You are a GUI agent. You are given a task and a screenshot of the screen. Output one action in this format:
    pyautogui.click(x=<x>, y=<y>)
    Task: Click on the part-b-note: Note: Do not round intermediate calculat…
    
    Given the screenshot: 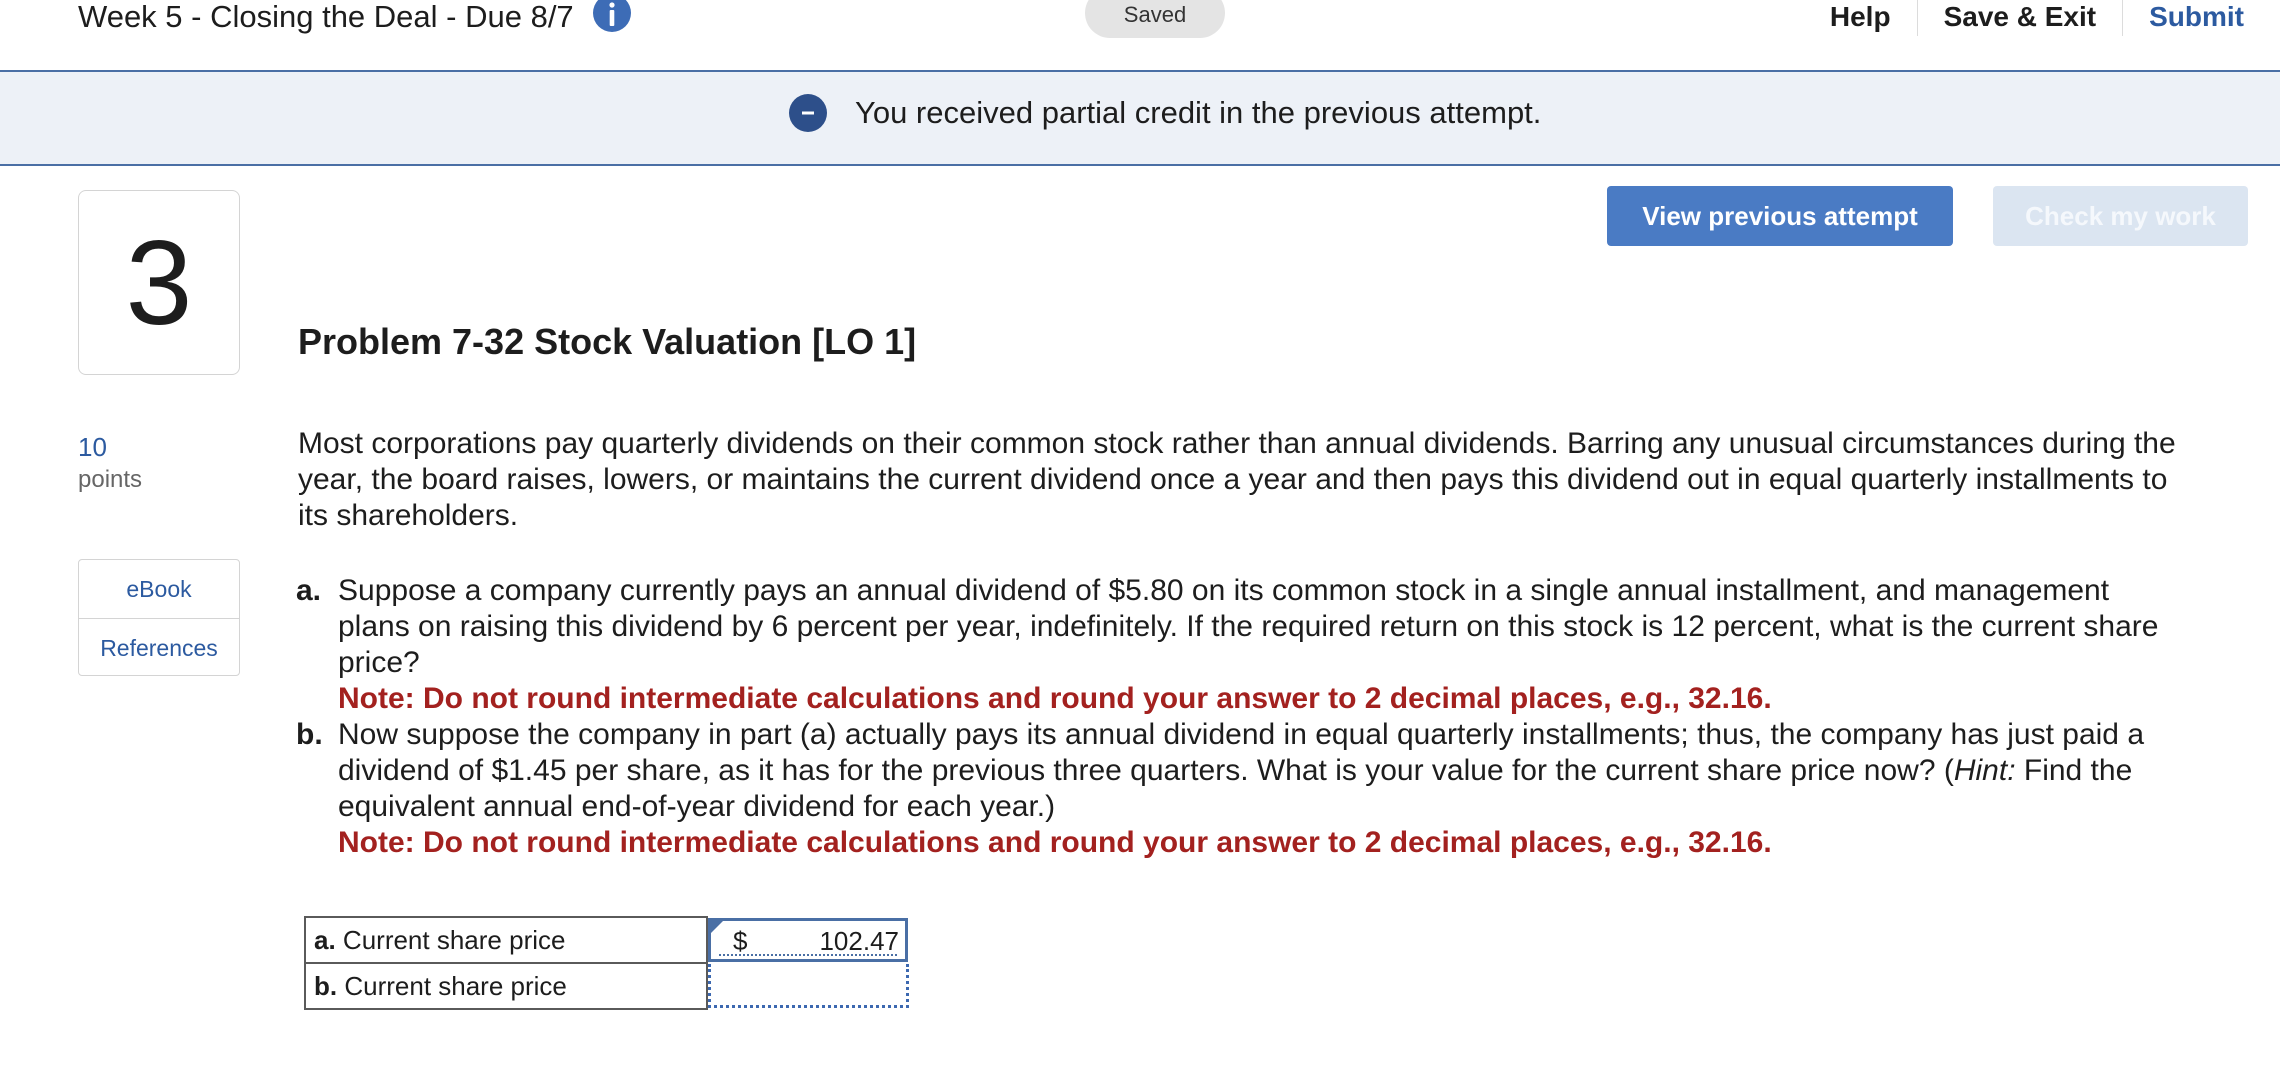 What is the action you would take?
    pyautogui.click(x=1055, y=842)
    